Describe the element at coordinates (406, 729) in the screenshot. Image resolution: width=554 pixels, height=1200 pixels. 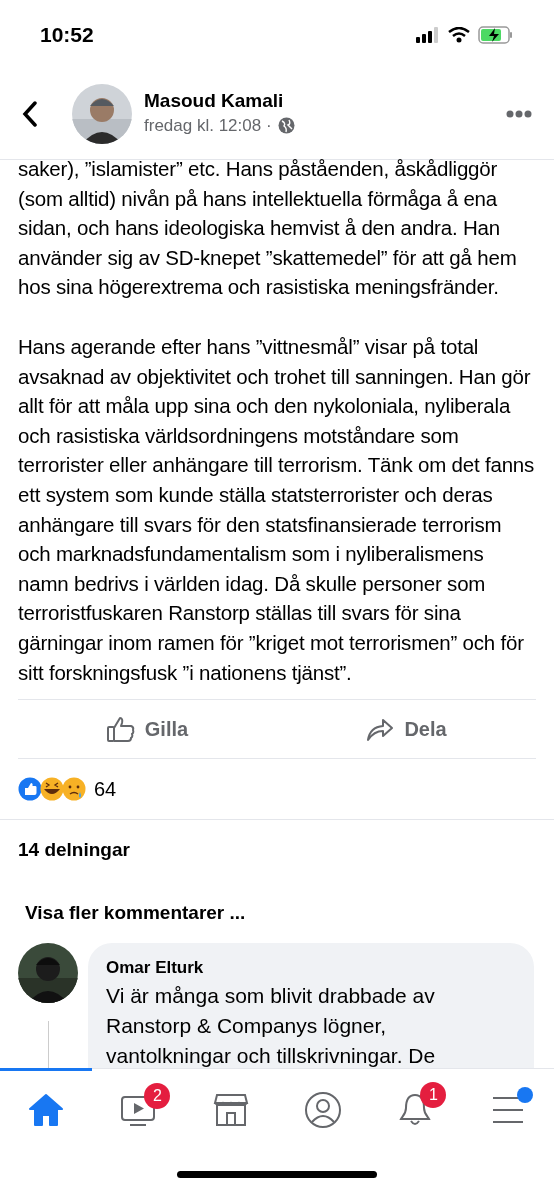
I see `share-button: Dela` at that location.